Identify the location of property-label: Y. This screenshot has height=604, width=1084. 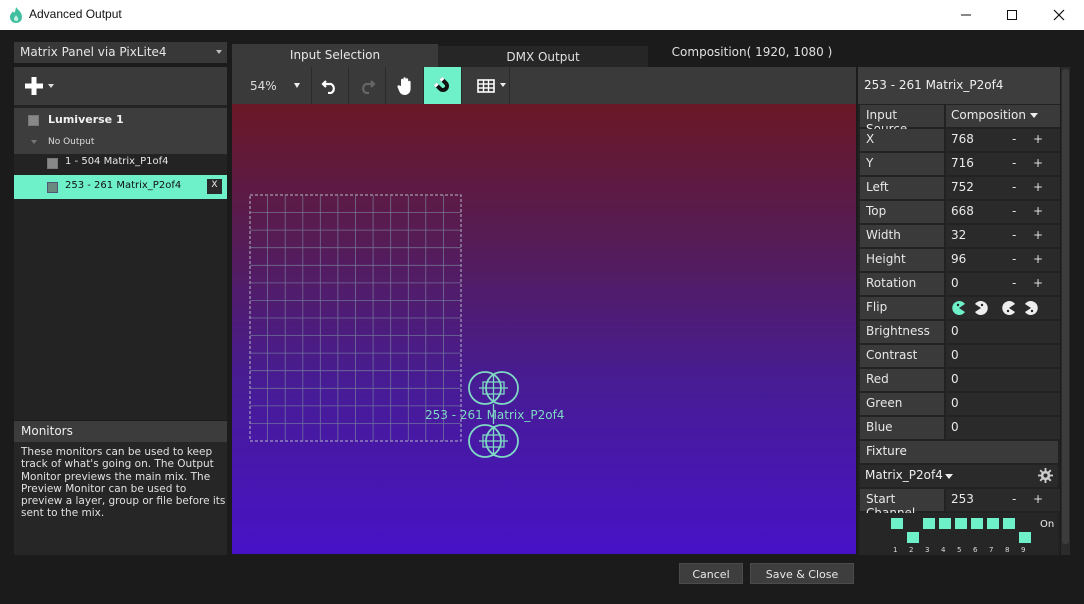
(902, 164).